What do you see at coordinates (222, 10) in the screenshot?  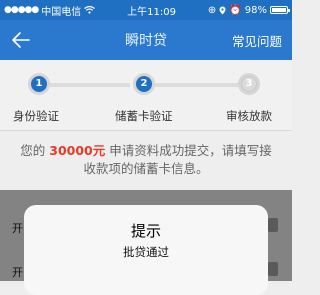 I see `location-icon` at bounding box center [222, 10].